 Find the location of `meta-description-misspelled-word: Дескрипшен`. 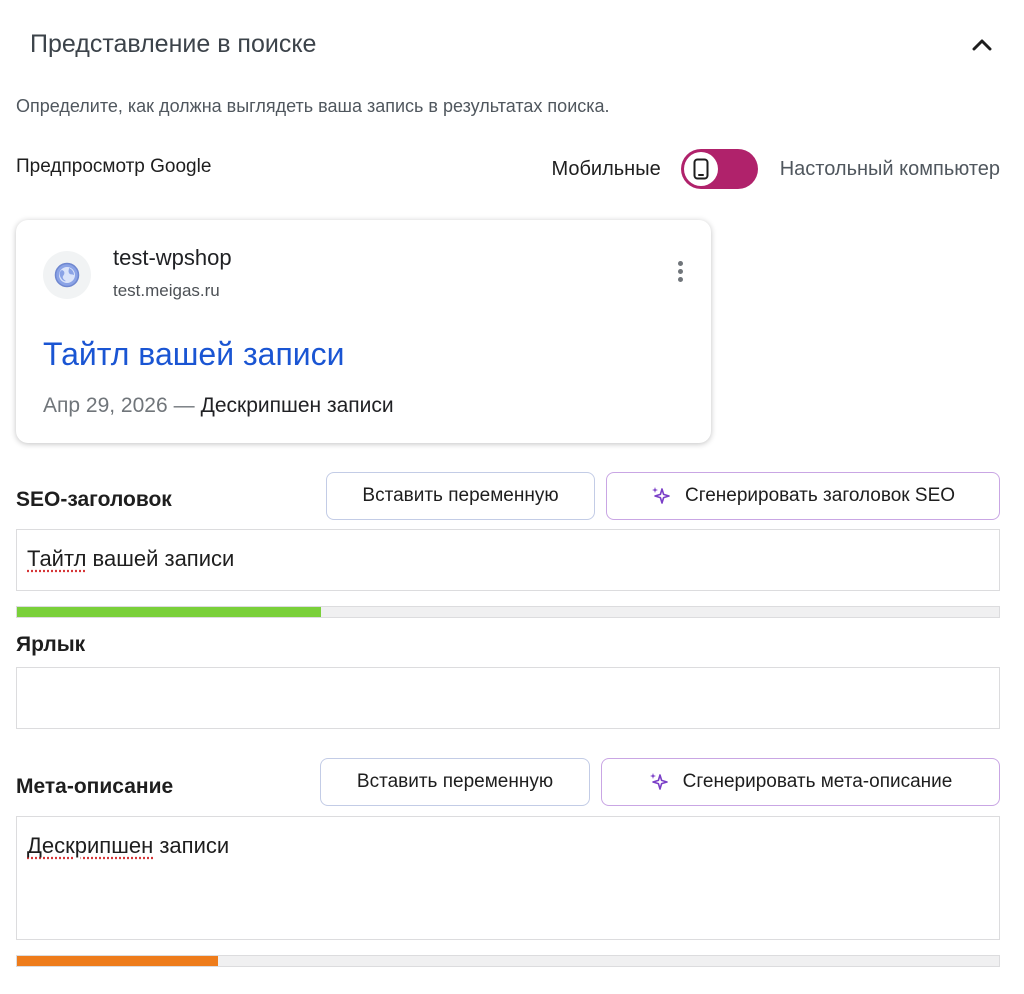

meta-description-misspelled-word: Дескрипшен is located at coordinates (90, 845).